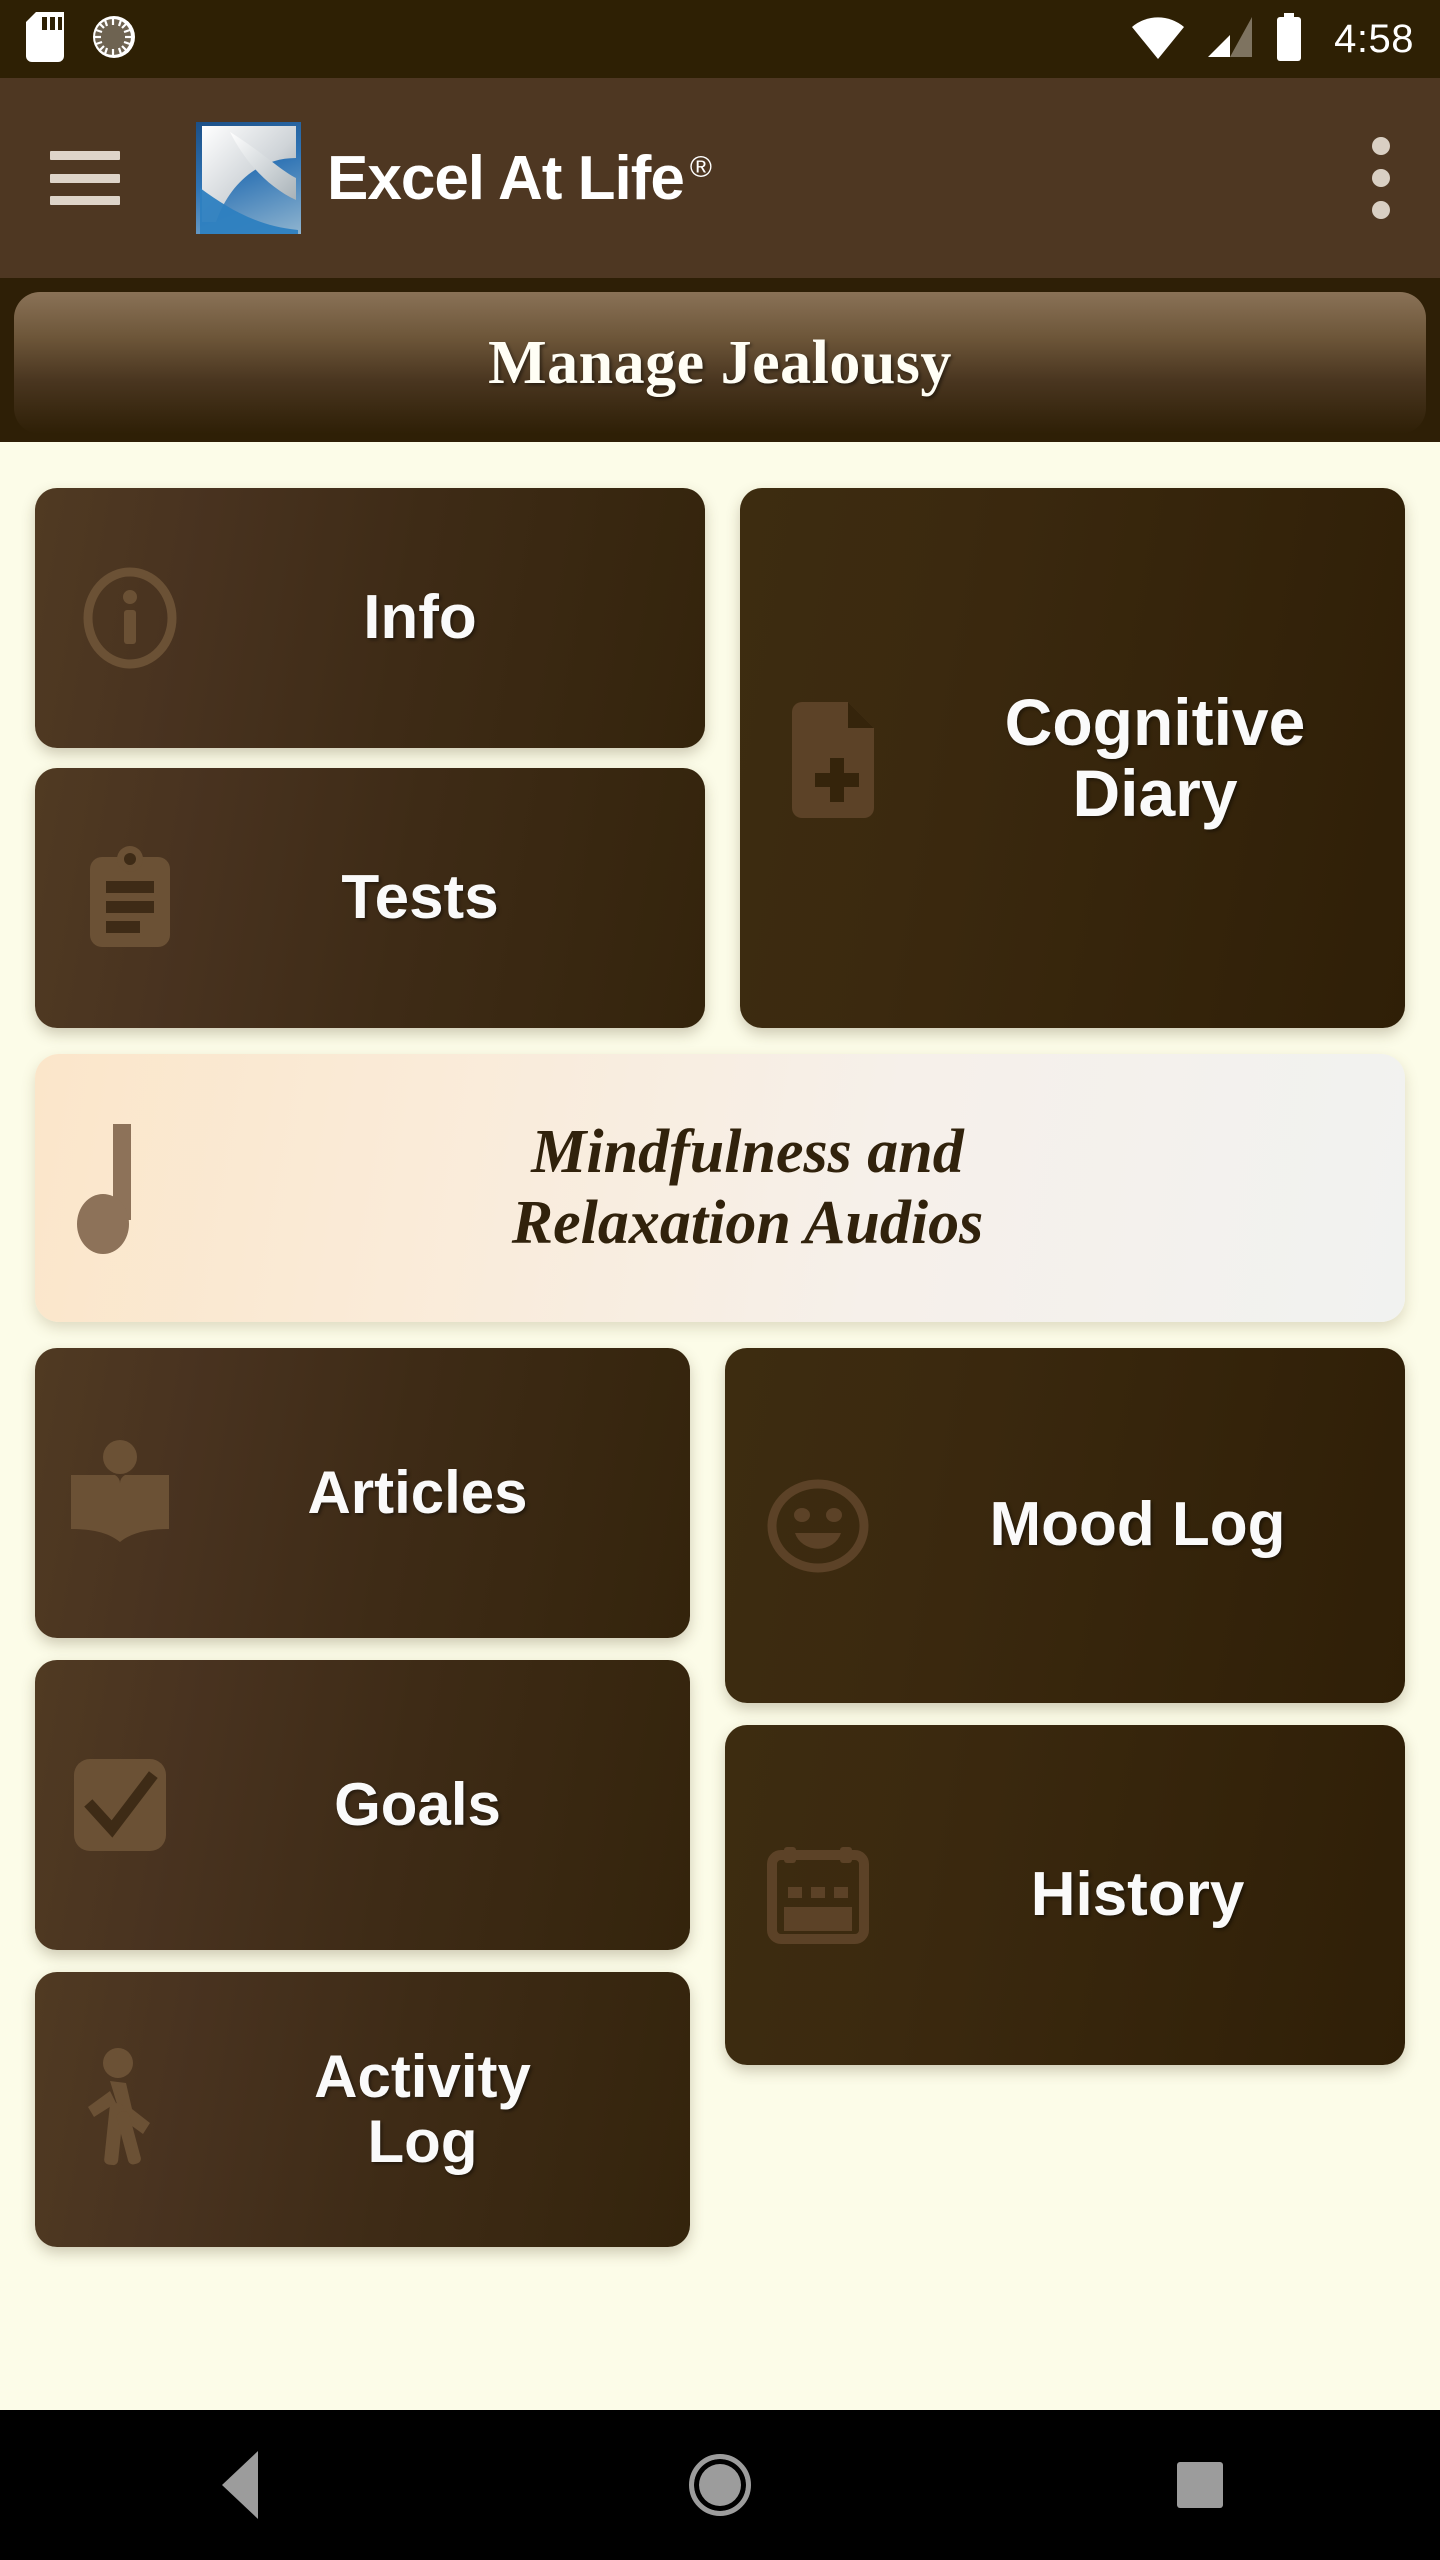  What do you see at coordinates (747, 1223) in the screenshot?
I see `mindfulness-line-2: Relaxation Audios` at bounding box center [747, 1223].